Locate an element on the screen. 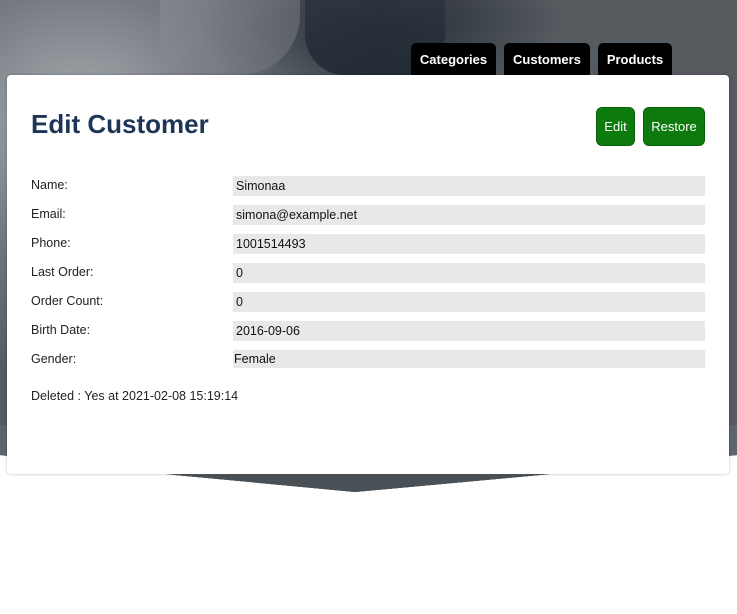 This screenshot has height=614, width=737. order-count-label: Order Count: is located at coordinates (67, 301).